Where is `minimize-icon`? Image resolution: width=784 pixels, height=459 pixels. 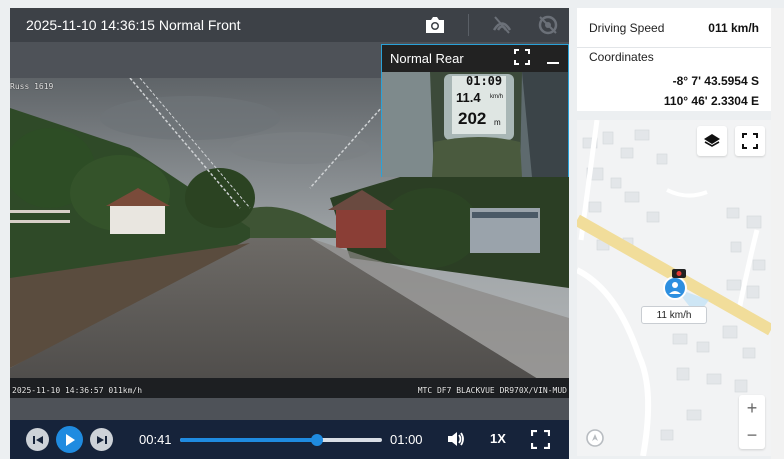
minimize-icon is located at coordinates (553, 59).